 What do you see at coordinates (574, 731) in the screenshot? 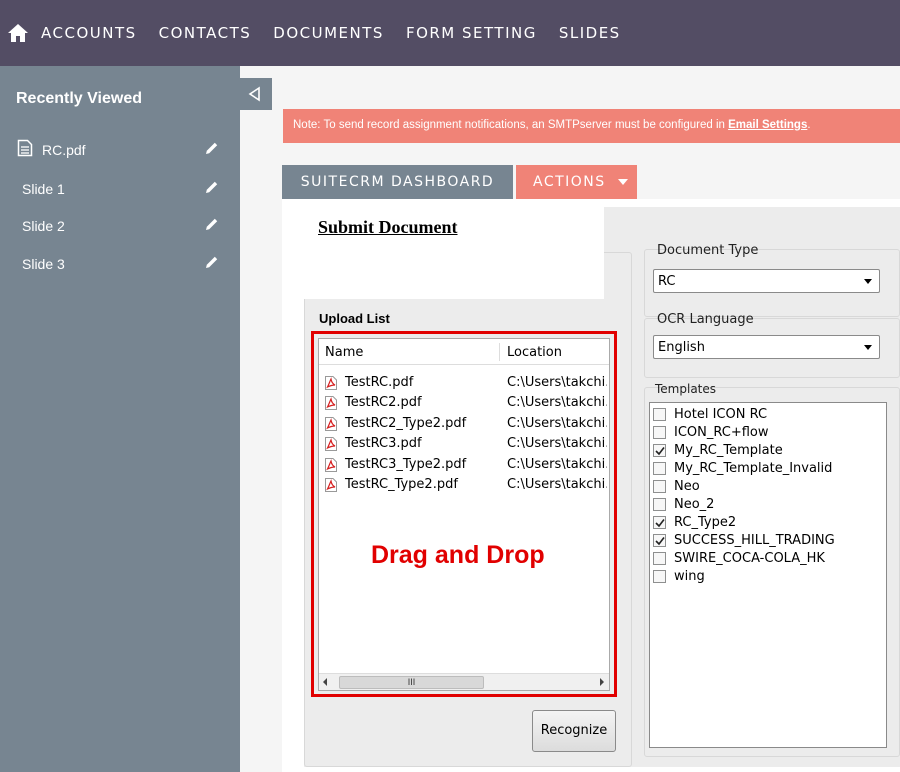
I see `recognize-button: Recognize` at bounding box center [574, 731].